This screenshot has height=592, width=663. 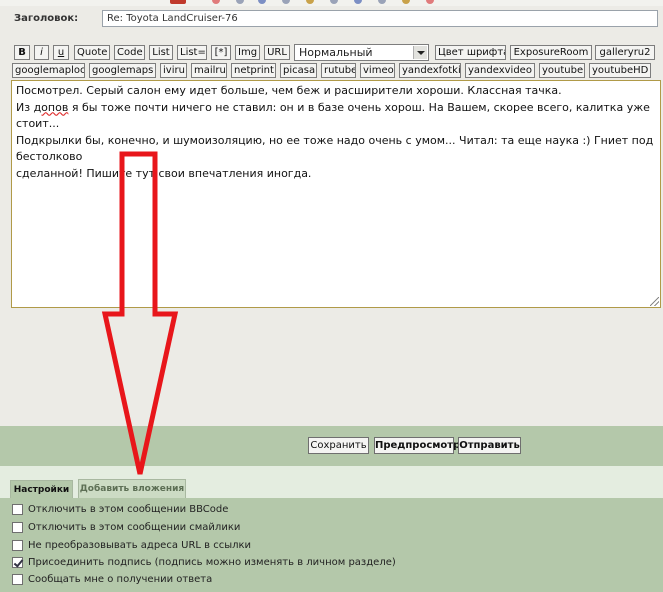 I want to click on exposureroom-button: ExposureRoom, so click(x=551, y=52).